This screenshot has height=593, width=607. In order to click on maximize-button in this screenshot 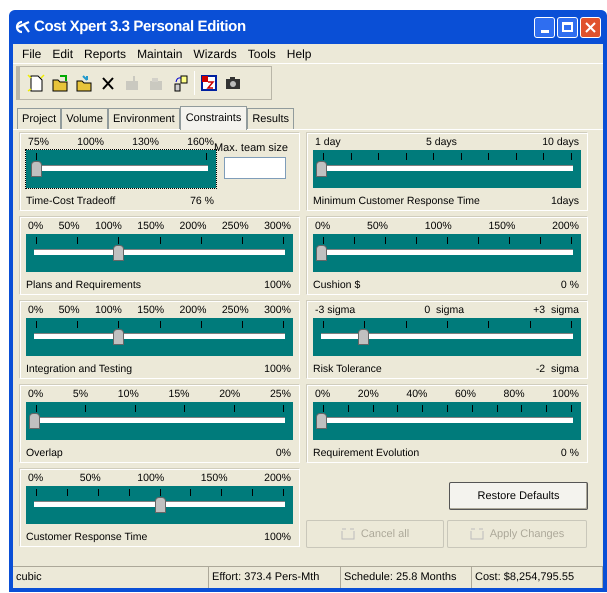, I will do `click(567, 27)`.